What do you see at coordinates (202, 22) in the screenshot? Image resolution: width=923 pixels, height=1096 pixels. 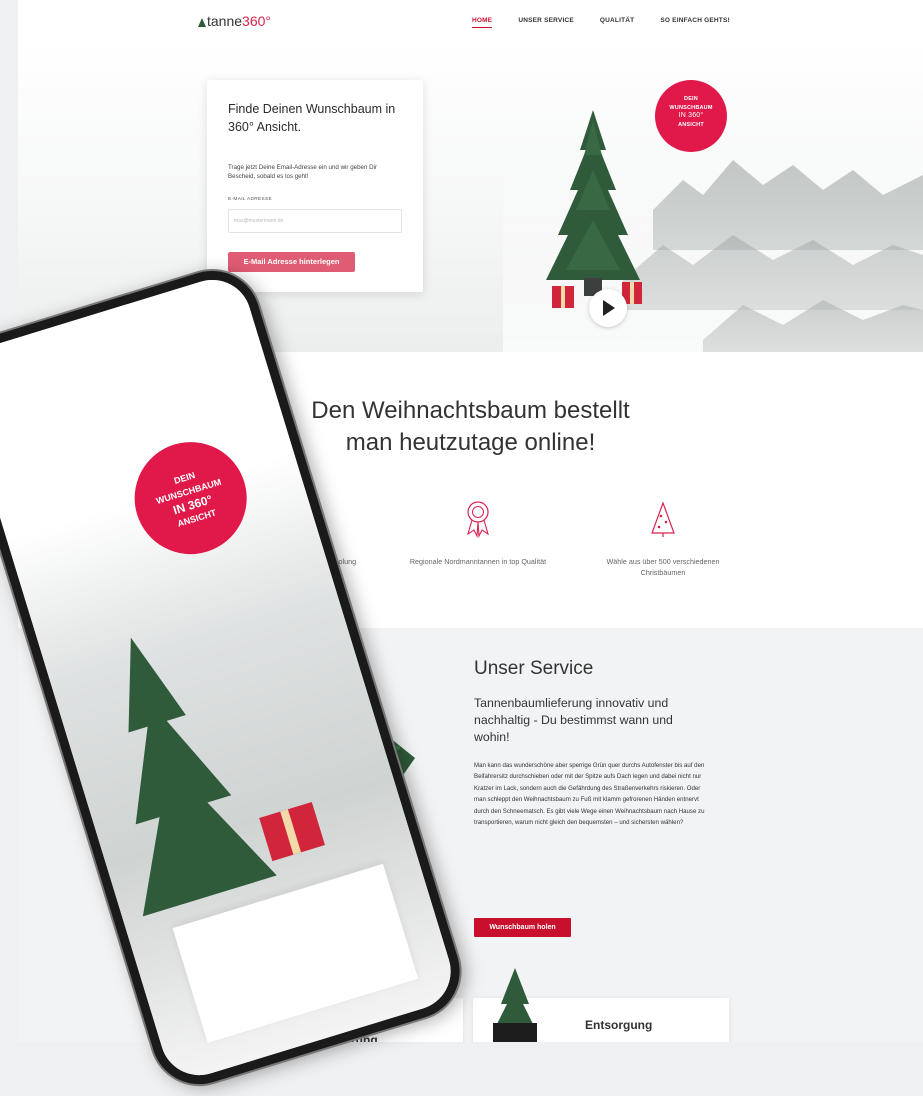 I see `tree-logo-icon` at bounding box center [202, 22].